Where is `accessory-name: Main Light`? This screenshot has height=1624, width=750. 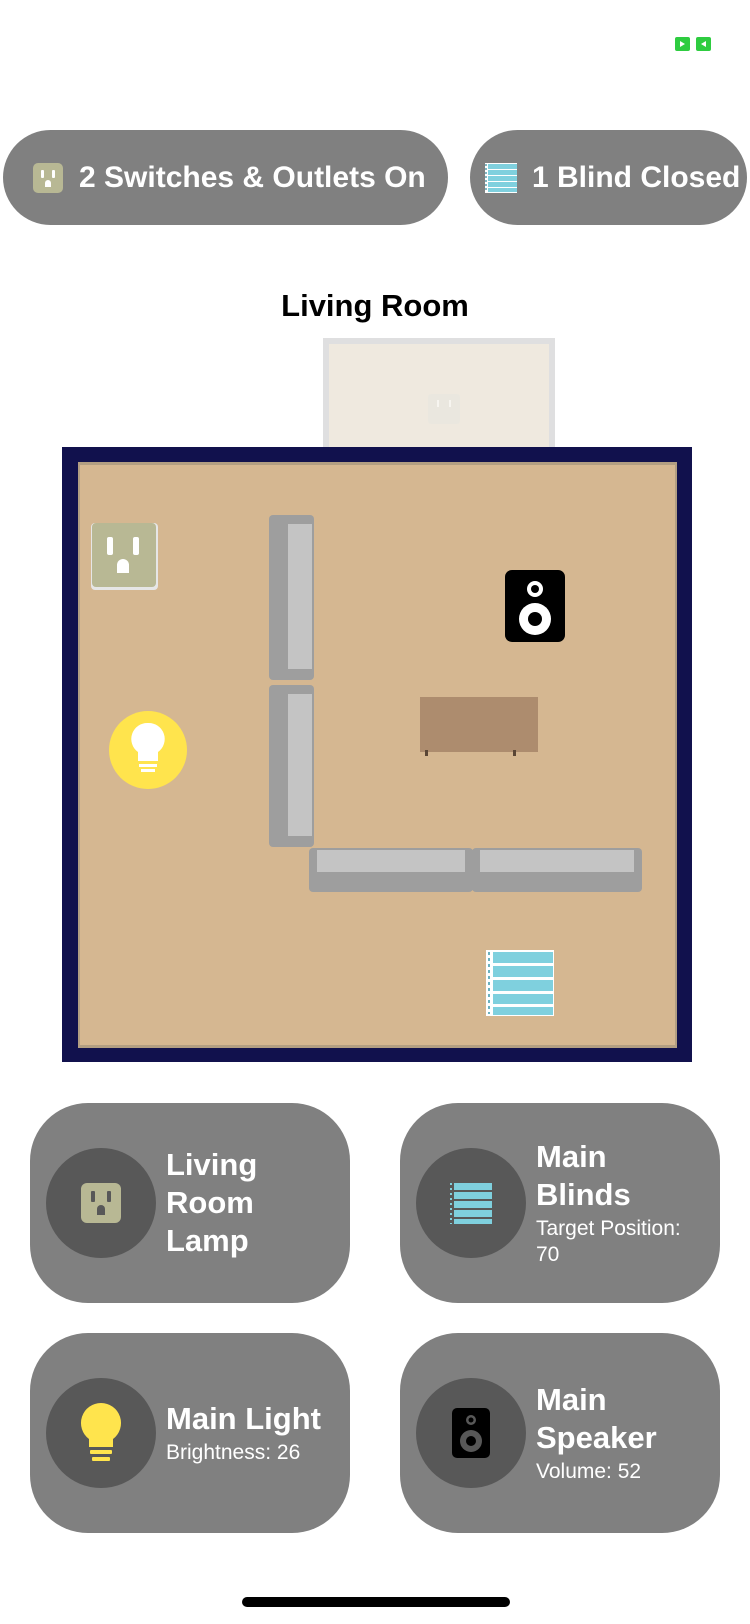
accessory-name: Main Light is located at coordinates (243, 1418).